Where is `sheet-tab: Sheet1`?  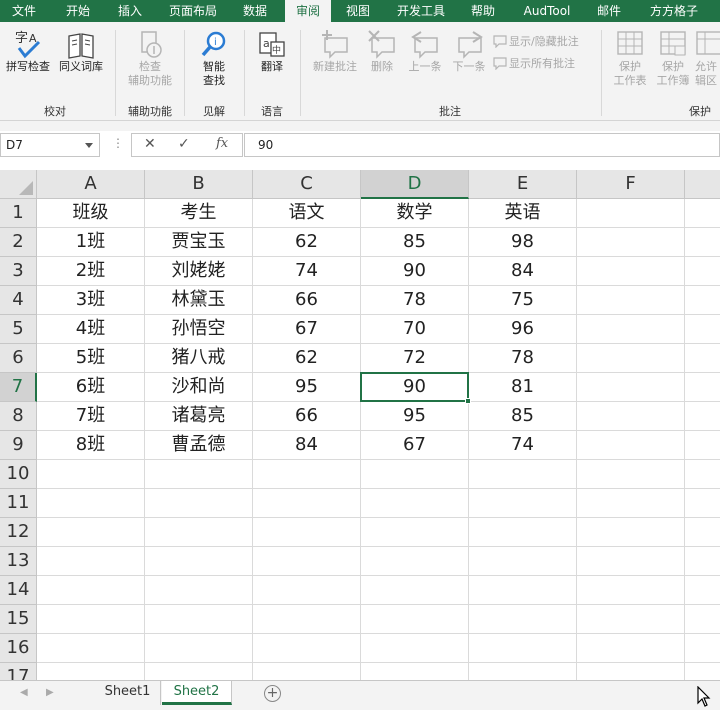
sheet-tab: Sheet1 is located at coordinates (128, 693).